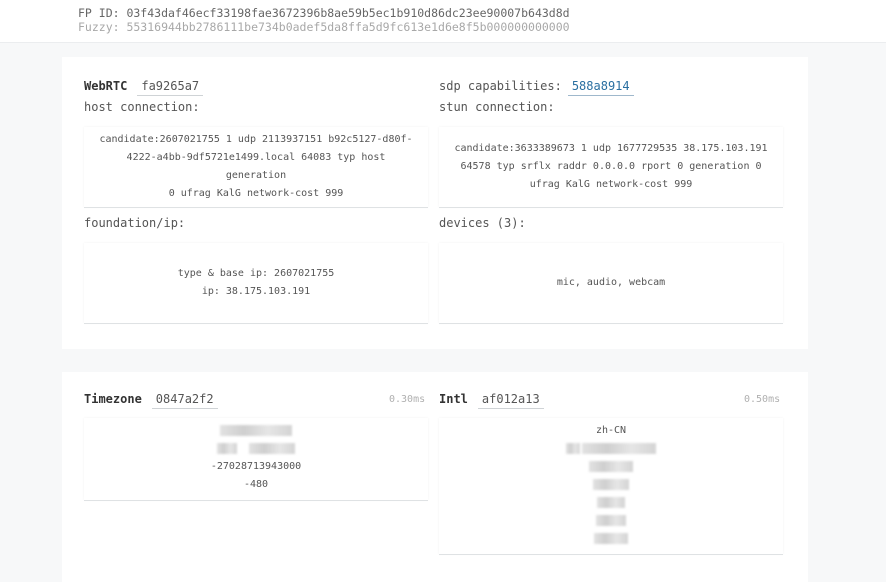 This screenshot has width=886, height=582. I want to click on timezone-box: -27028713943000 -480, so click(256, 459).